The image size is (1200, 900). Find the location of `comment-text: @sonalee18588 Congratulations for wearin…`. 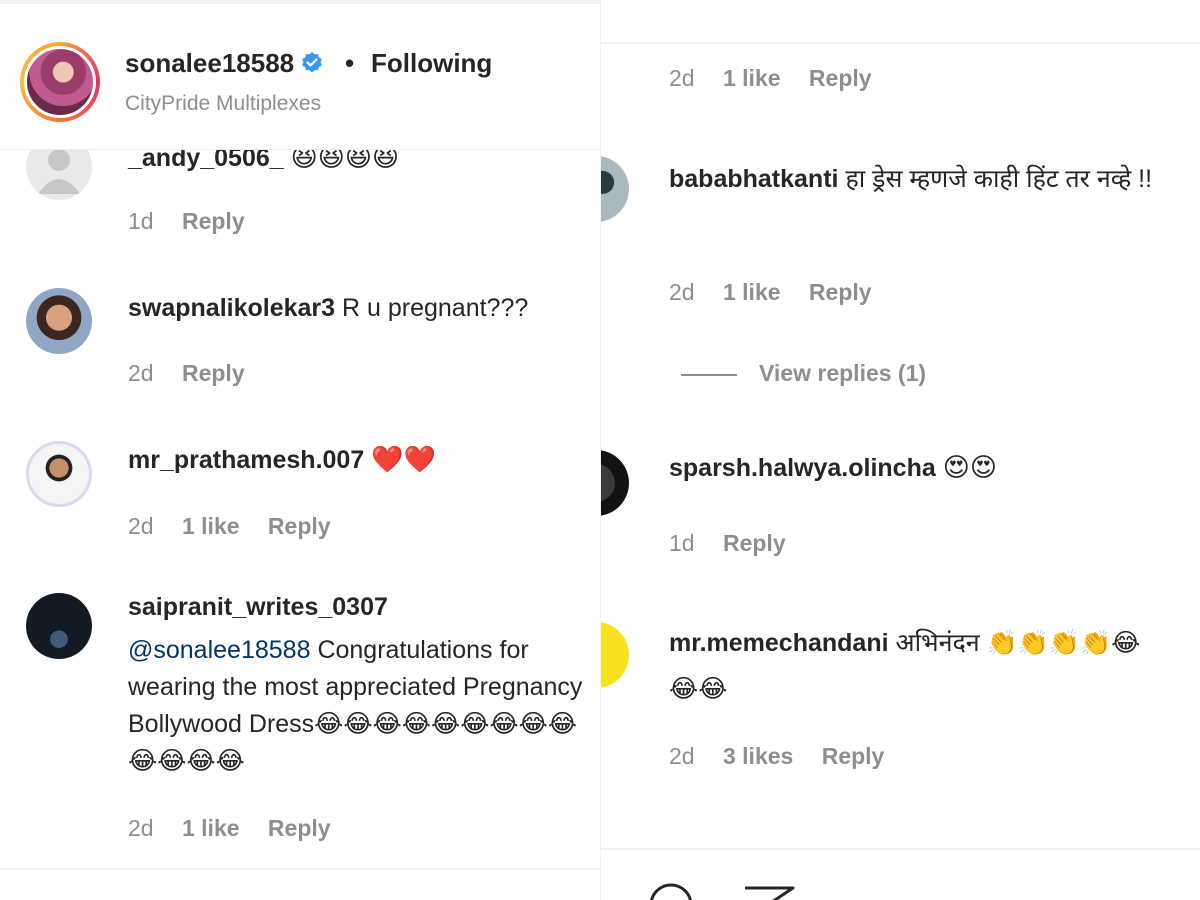

comment-text: @sonalee18588 Congratulations for wearin… is located at coordinates (360, 706).